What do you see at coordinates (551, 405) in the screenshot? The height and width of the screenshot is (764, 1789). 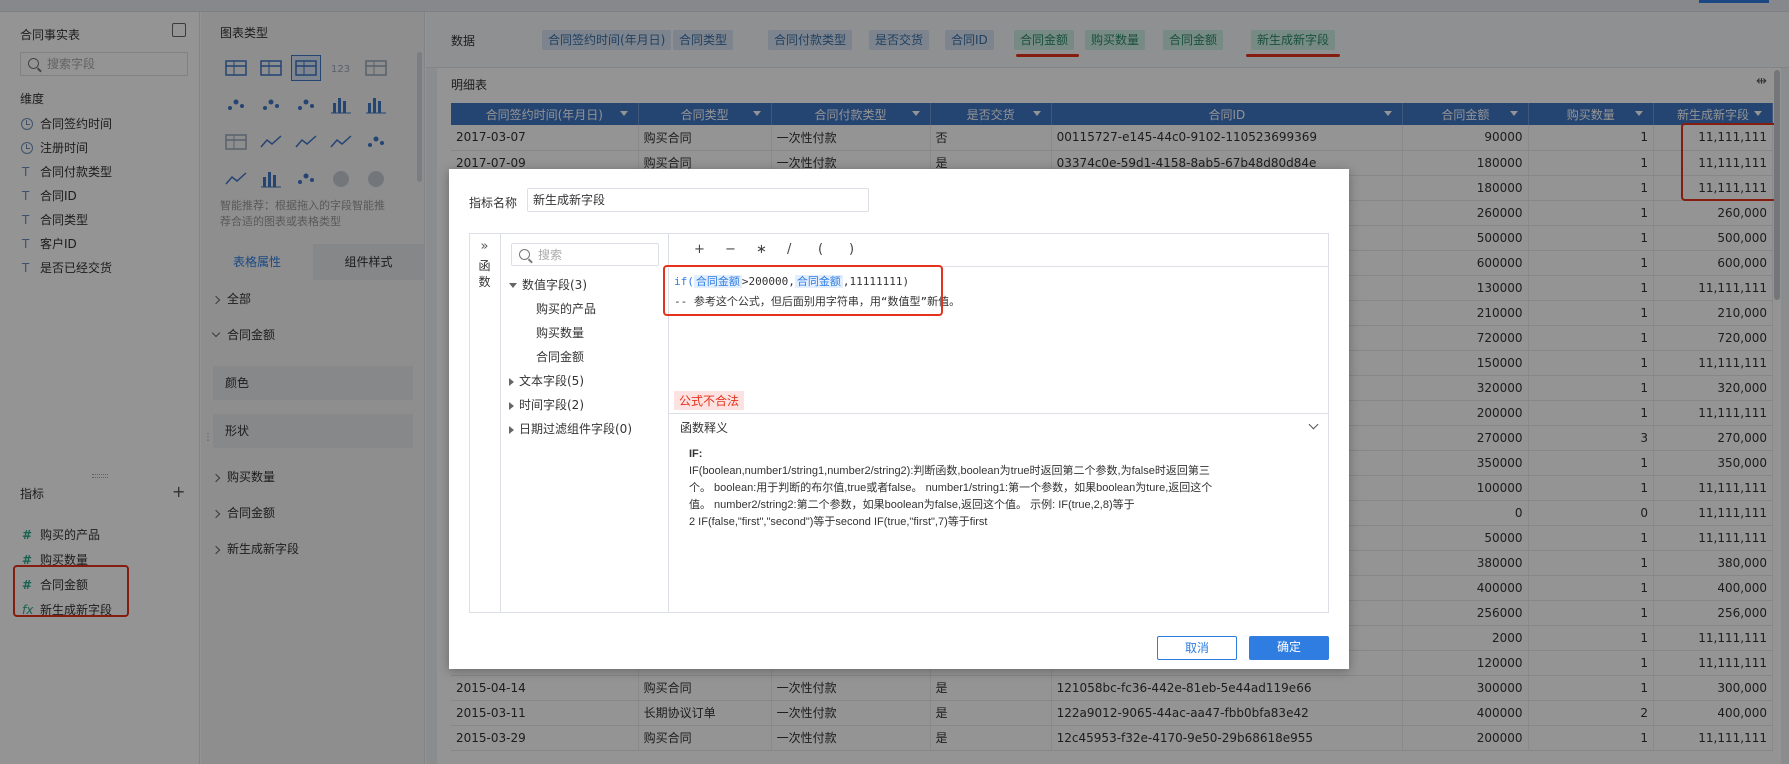 I see `tree-time-label: 时间字段(2)` at bounding box center [551, 405].